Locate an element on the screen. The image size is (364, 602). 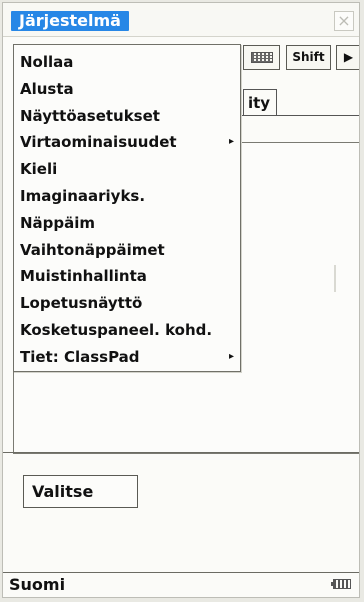
menu-item-keys: Näppäim is located at coordinates (127, 223).